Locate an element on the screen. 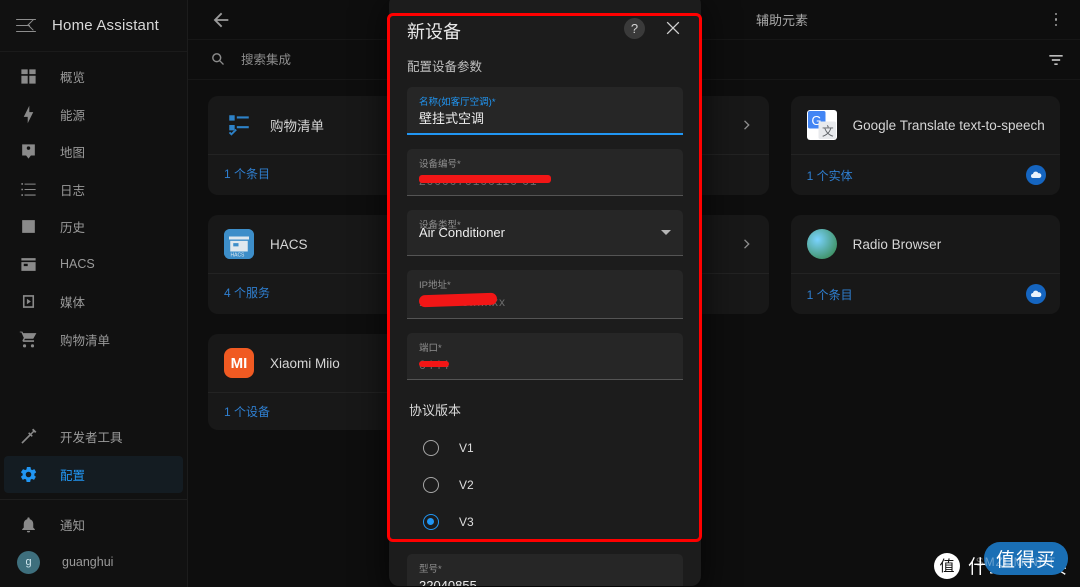 This screenshot has height=587, width=1080. card-header: Radio Browser is located at coordinates (925, 244).